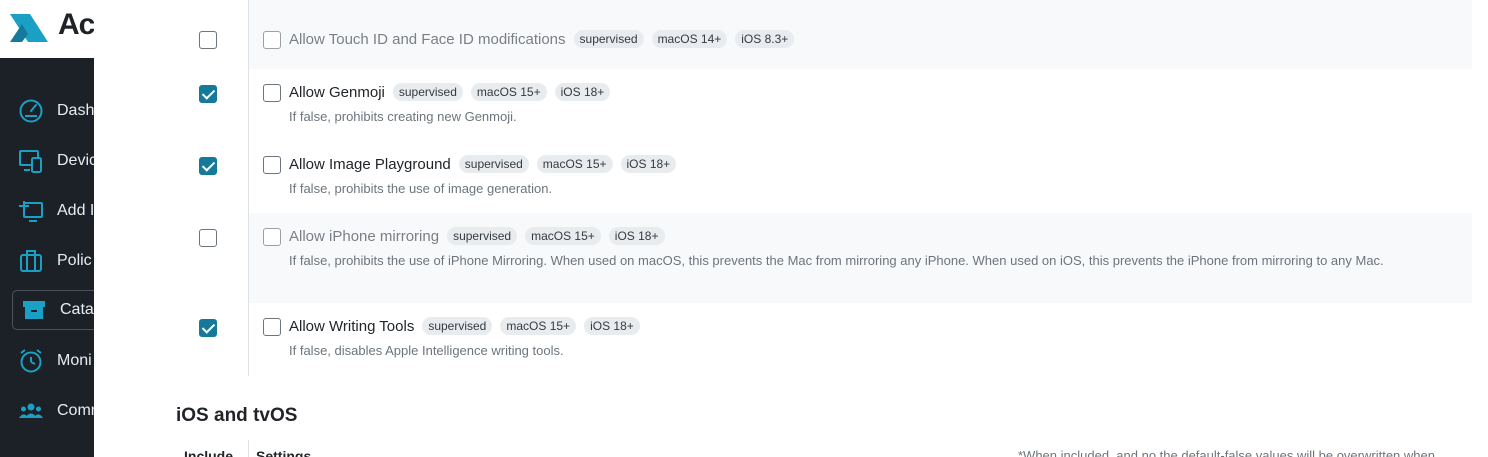  Describe the element at coordinates (427, 39) in the screenshot. I see `setting-label: Allow Touch ID and Face ID modifications` at that location.